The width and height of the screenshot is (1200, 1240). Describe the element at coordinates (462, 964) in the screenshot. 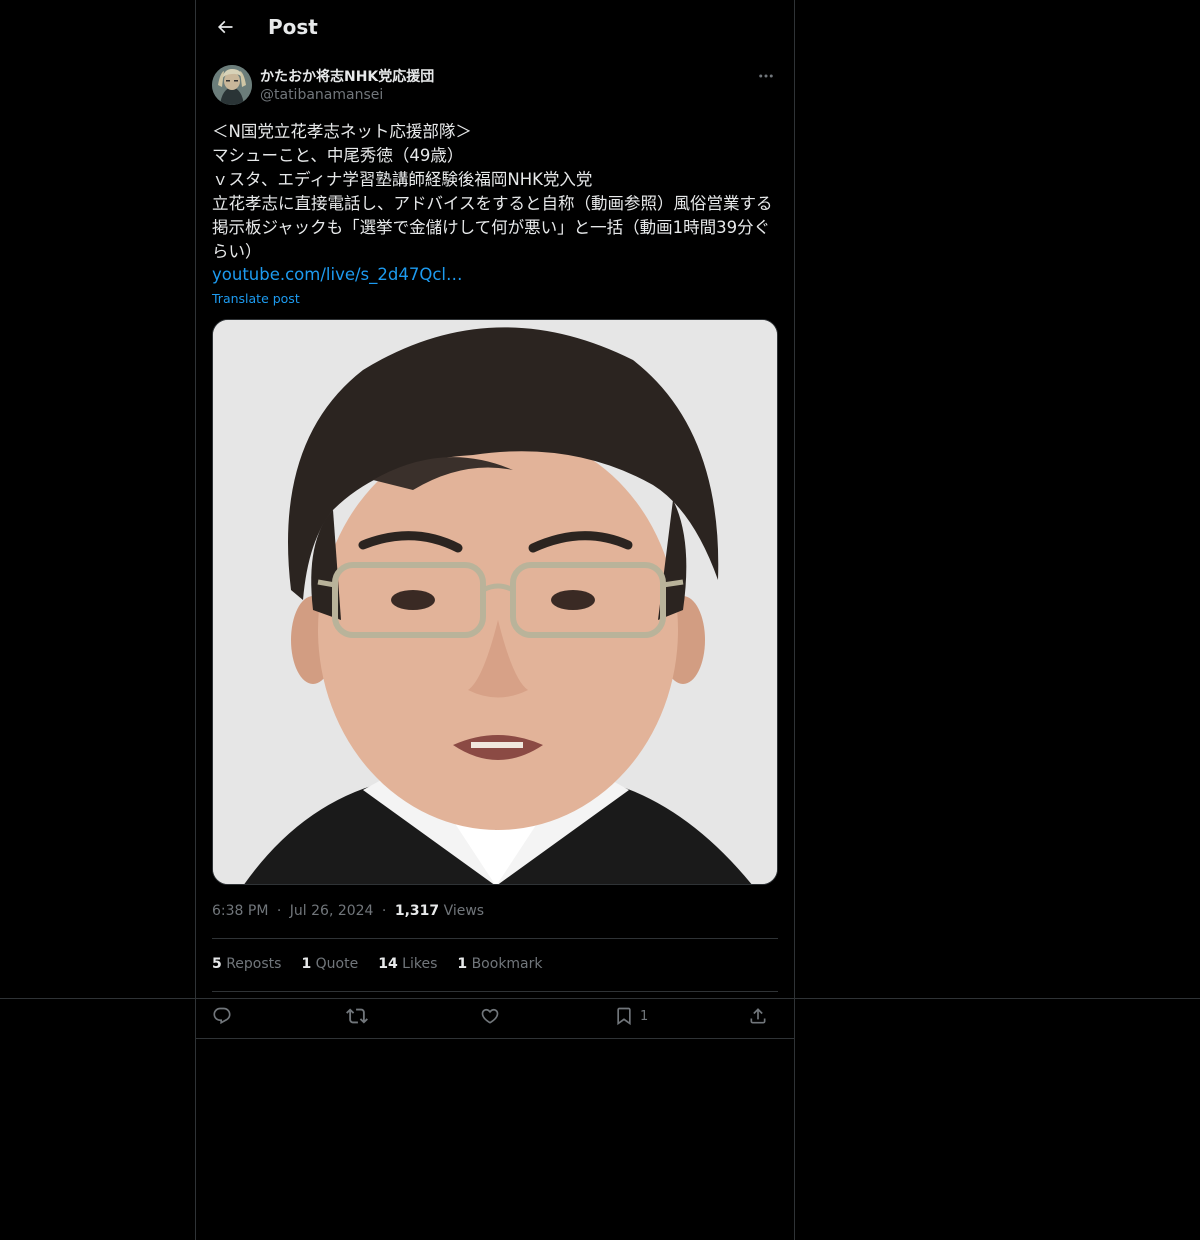

I see `bookmarks-count: 1` at that location.